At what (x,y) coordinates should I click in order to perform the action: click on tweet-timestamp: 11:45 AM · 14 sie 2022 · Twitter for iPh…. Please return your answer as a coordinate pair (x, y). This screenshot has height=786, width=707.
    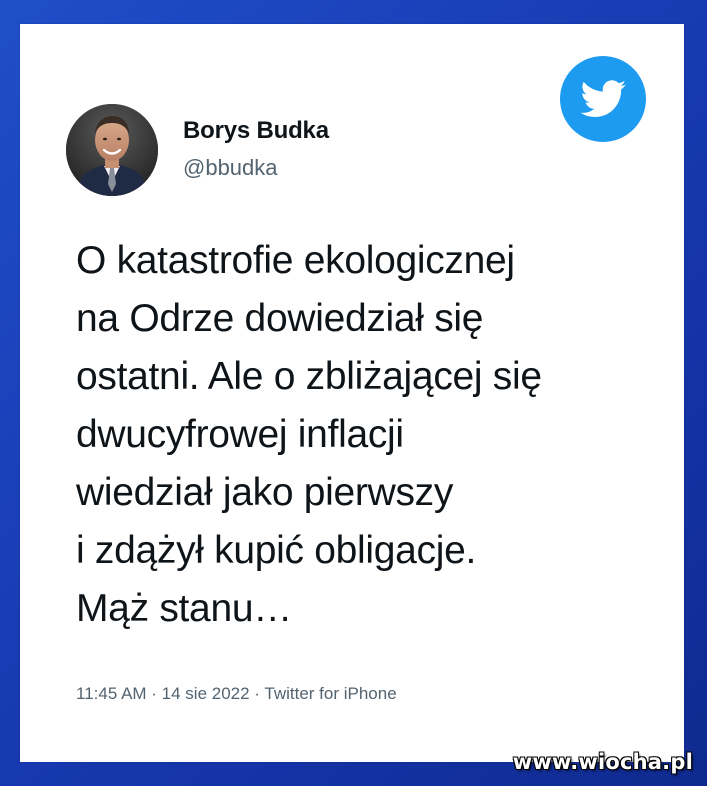
    Looking at the image, I should click on (236, 694).